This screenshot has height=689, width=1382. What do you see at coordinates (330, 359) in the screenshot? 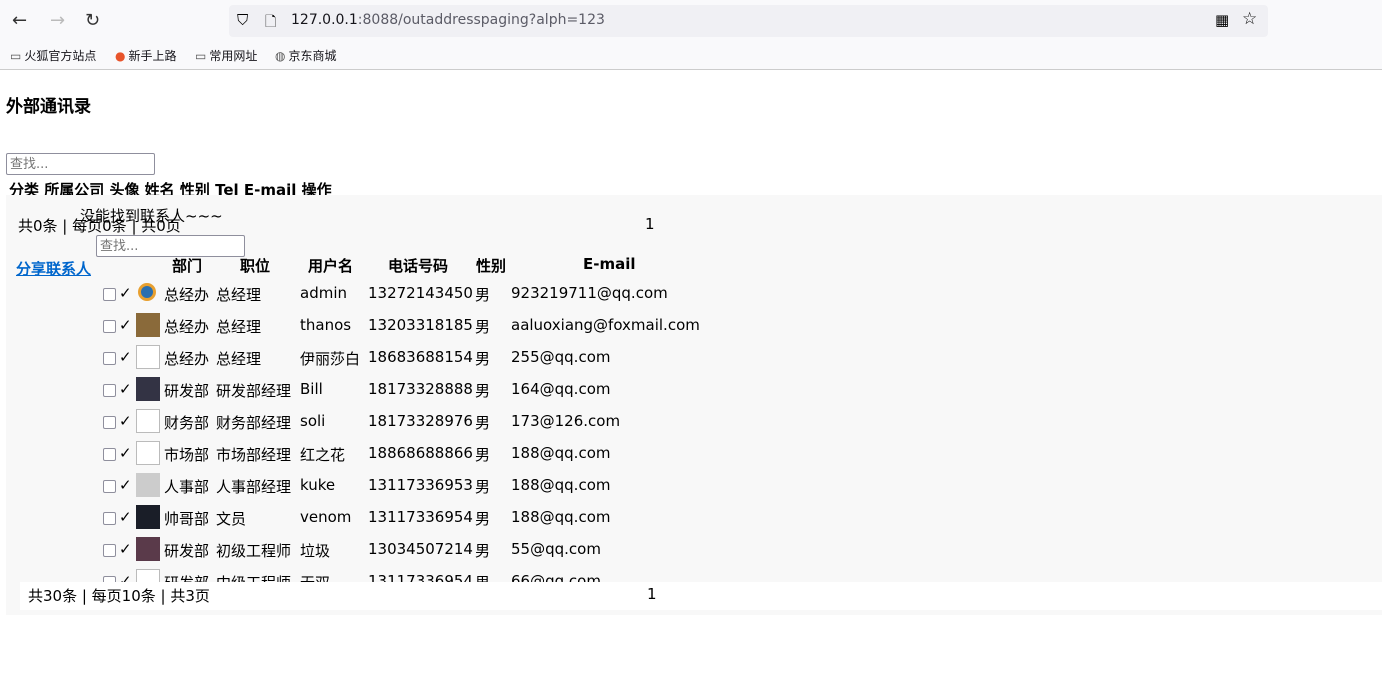
I see `username: 伊丽莎白` at bounding box center [330, 359].